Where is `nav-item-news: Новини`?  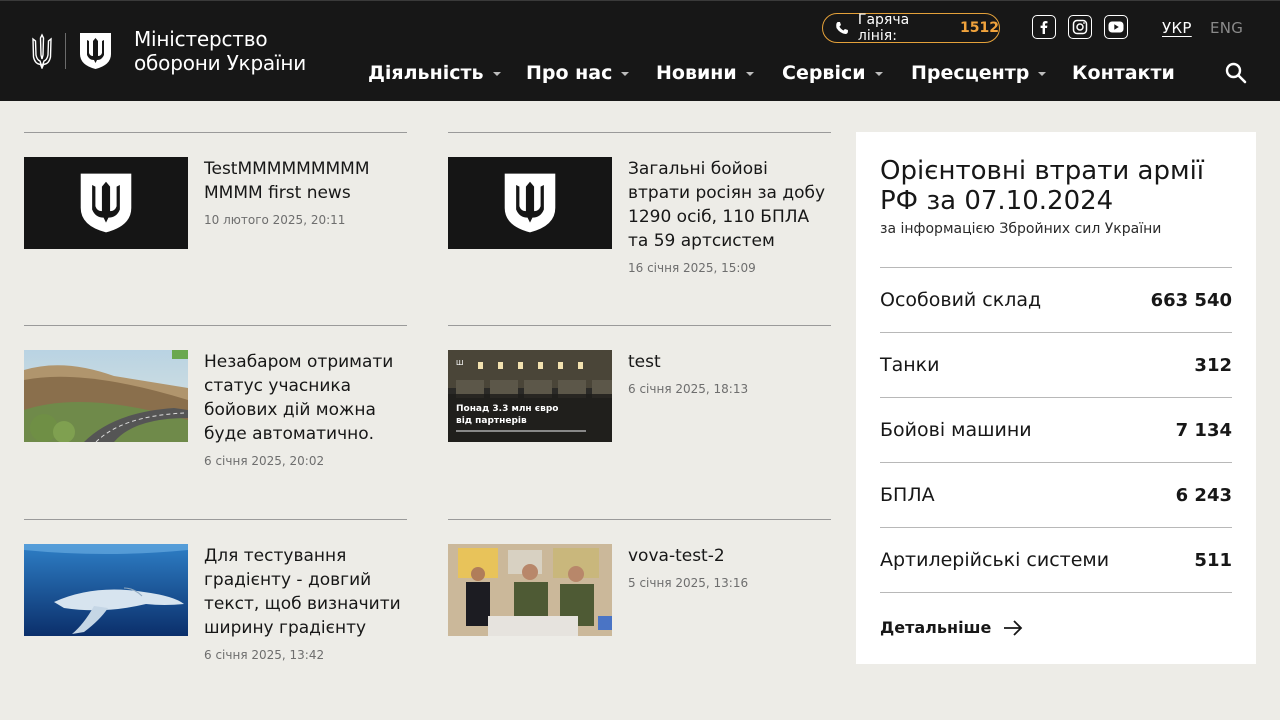
nav-item-news: Новини is located at coordinates (705, 73).